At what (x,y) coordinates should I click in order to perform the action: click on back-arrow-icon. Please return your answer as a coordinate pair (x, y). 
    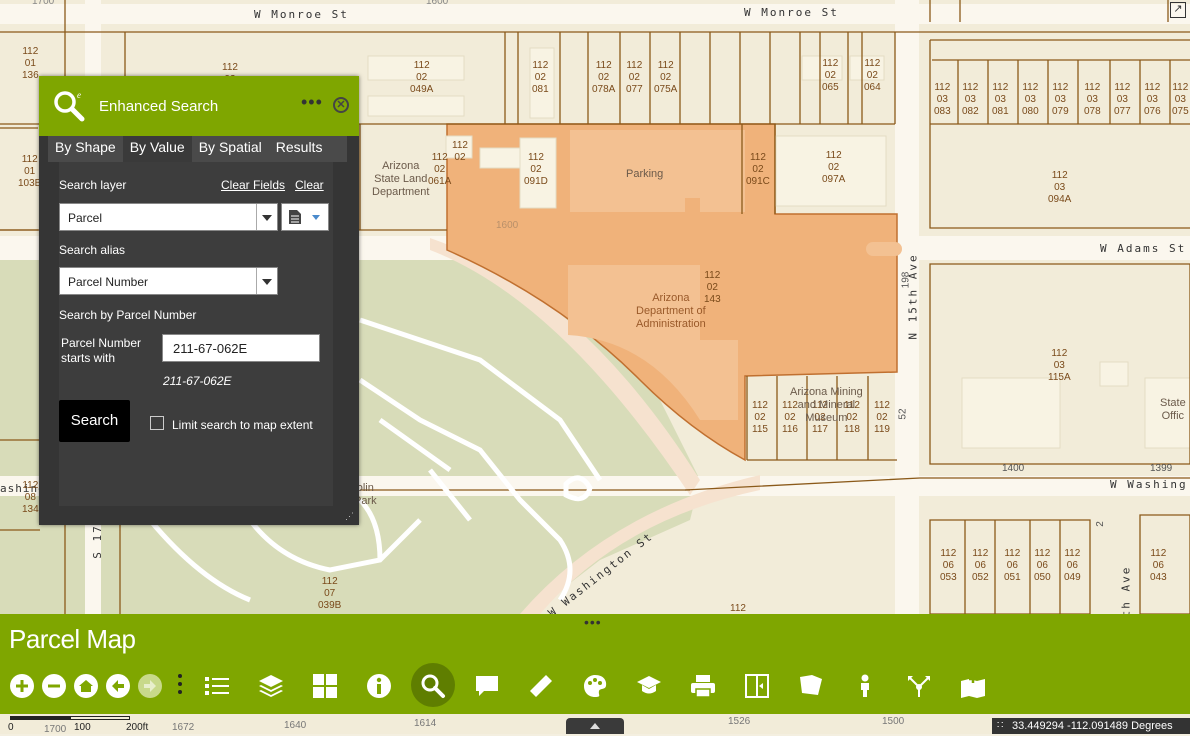
    Looking at the image, I should click on (118, 686).